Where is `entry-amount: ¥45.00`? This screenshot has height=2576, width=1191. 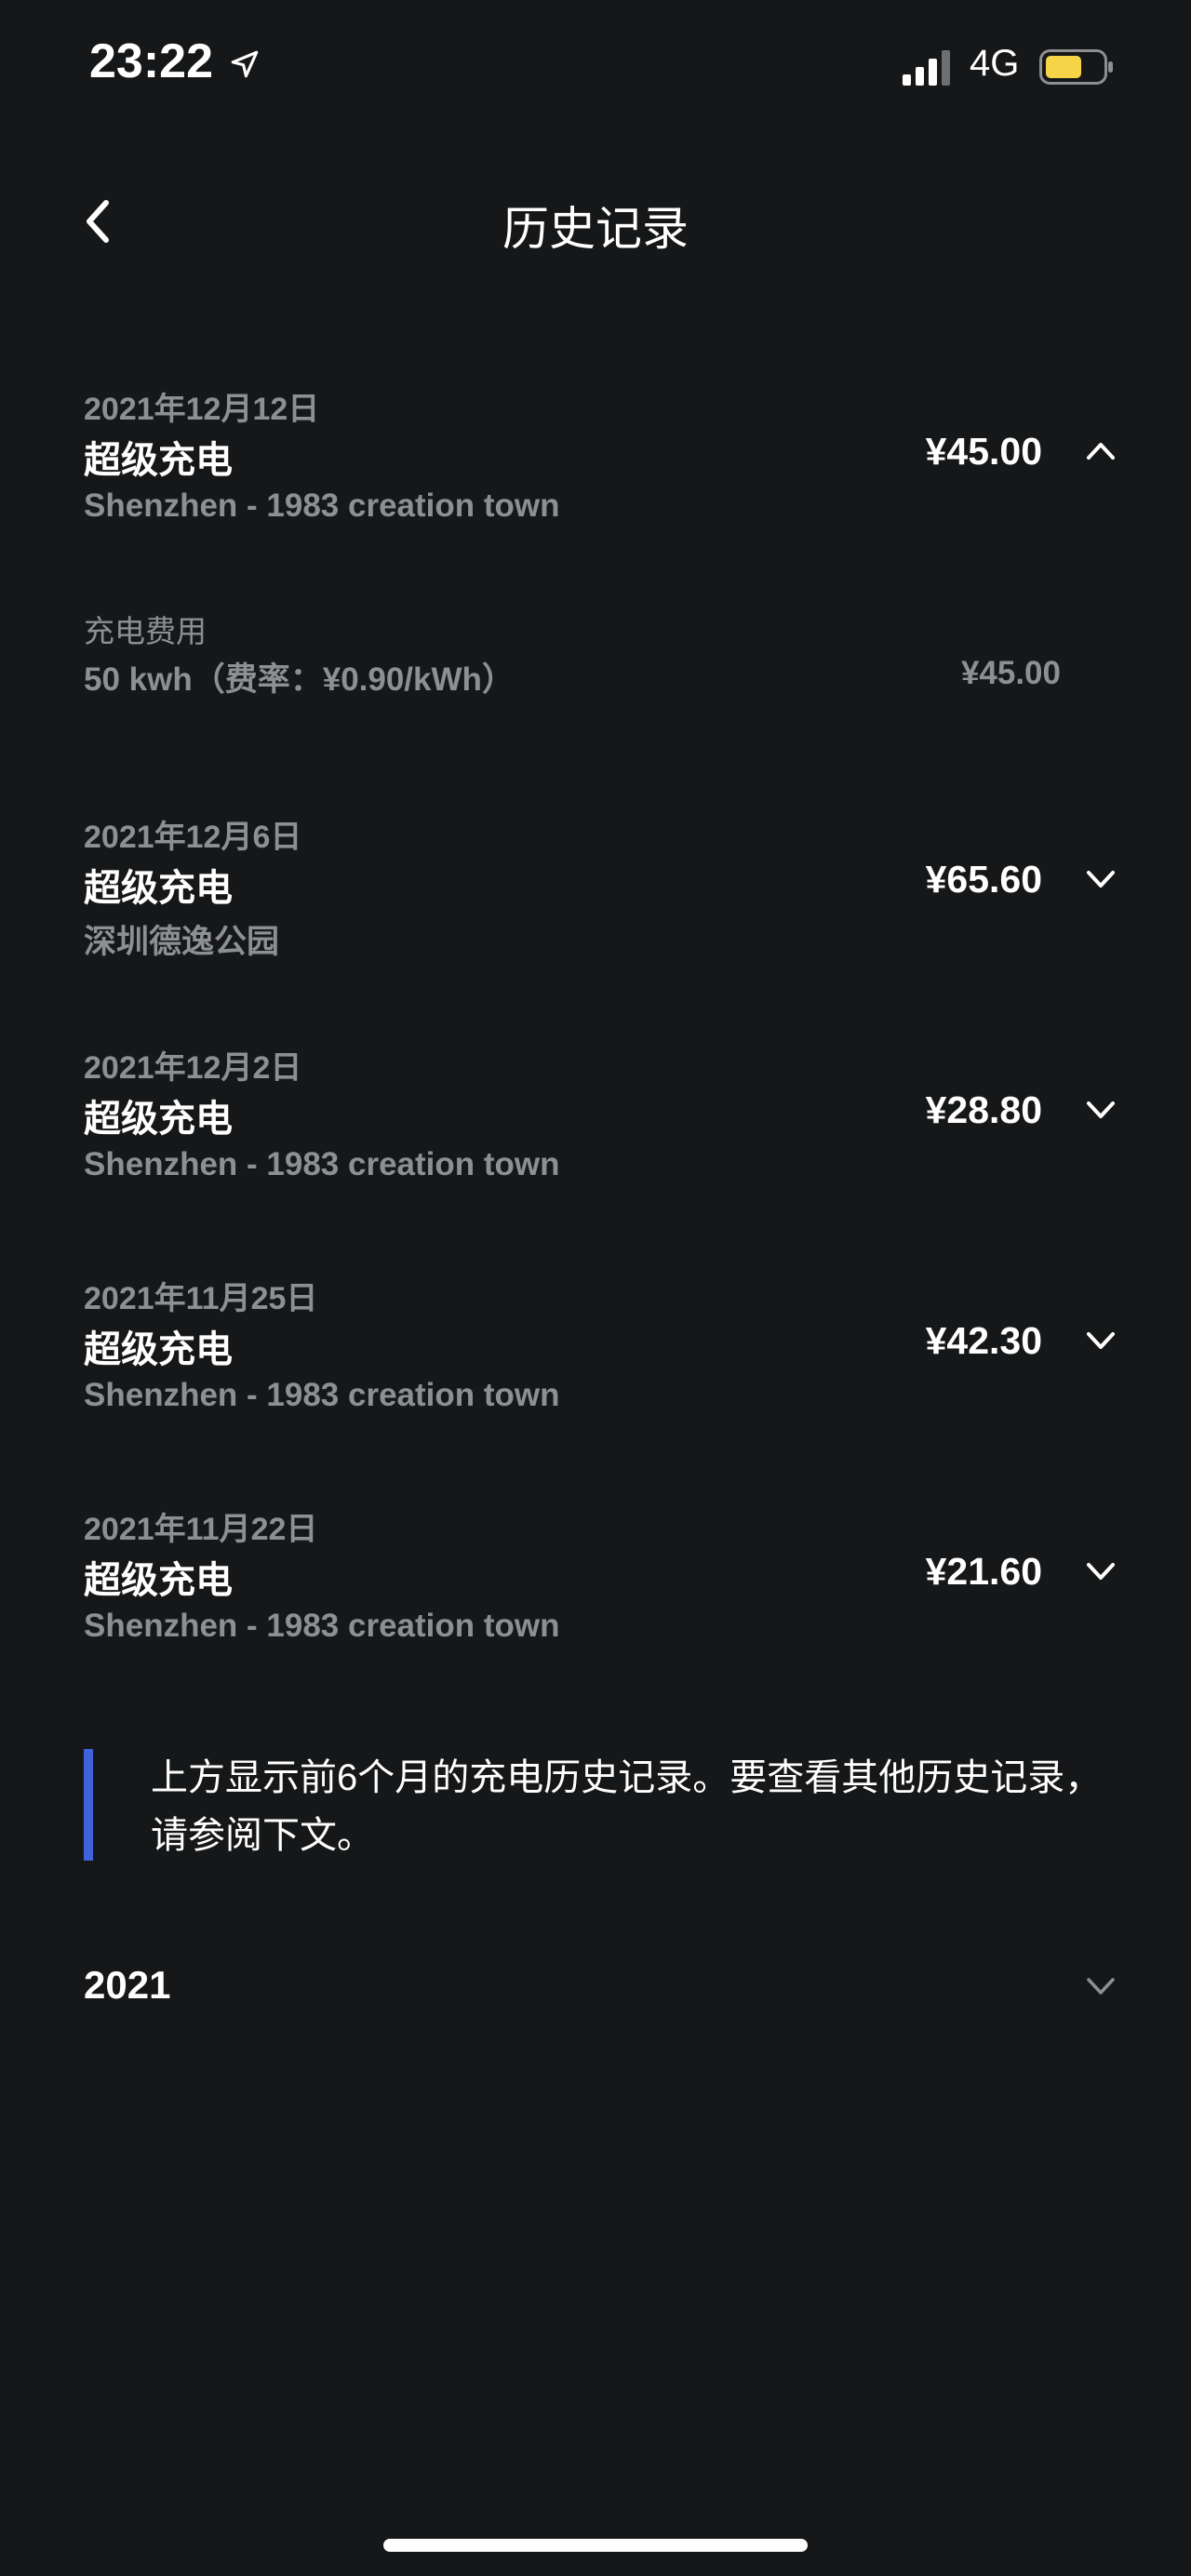
entry-amount: ¥45.00 is located at coordinates (983, 451).